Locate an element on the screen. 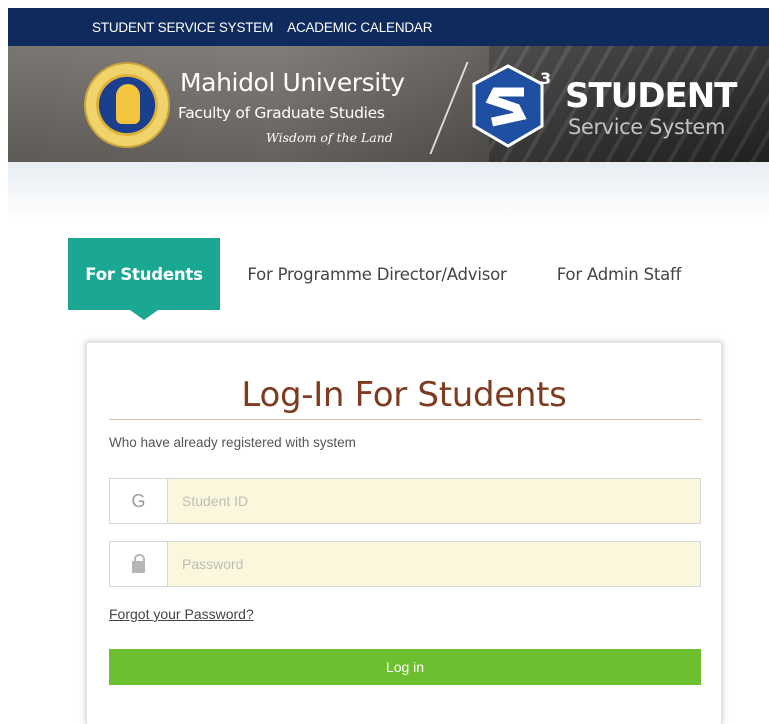 This screenshot has height=724, width=769. tab-for-admin-staff: For Admin Staff is located at coordinates (619, 274).